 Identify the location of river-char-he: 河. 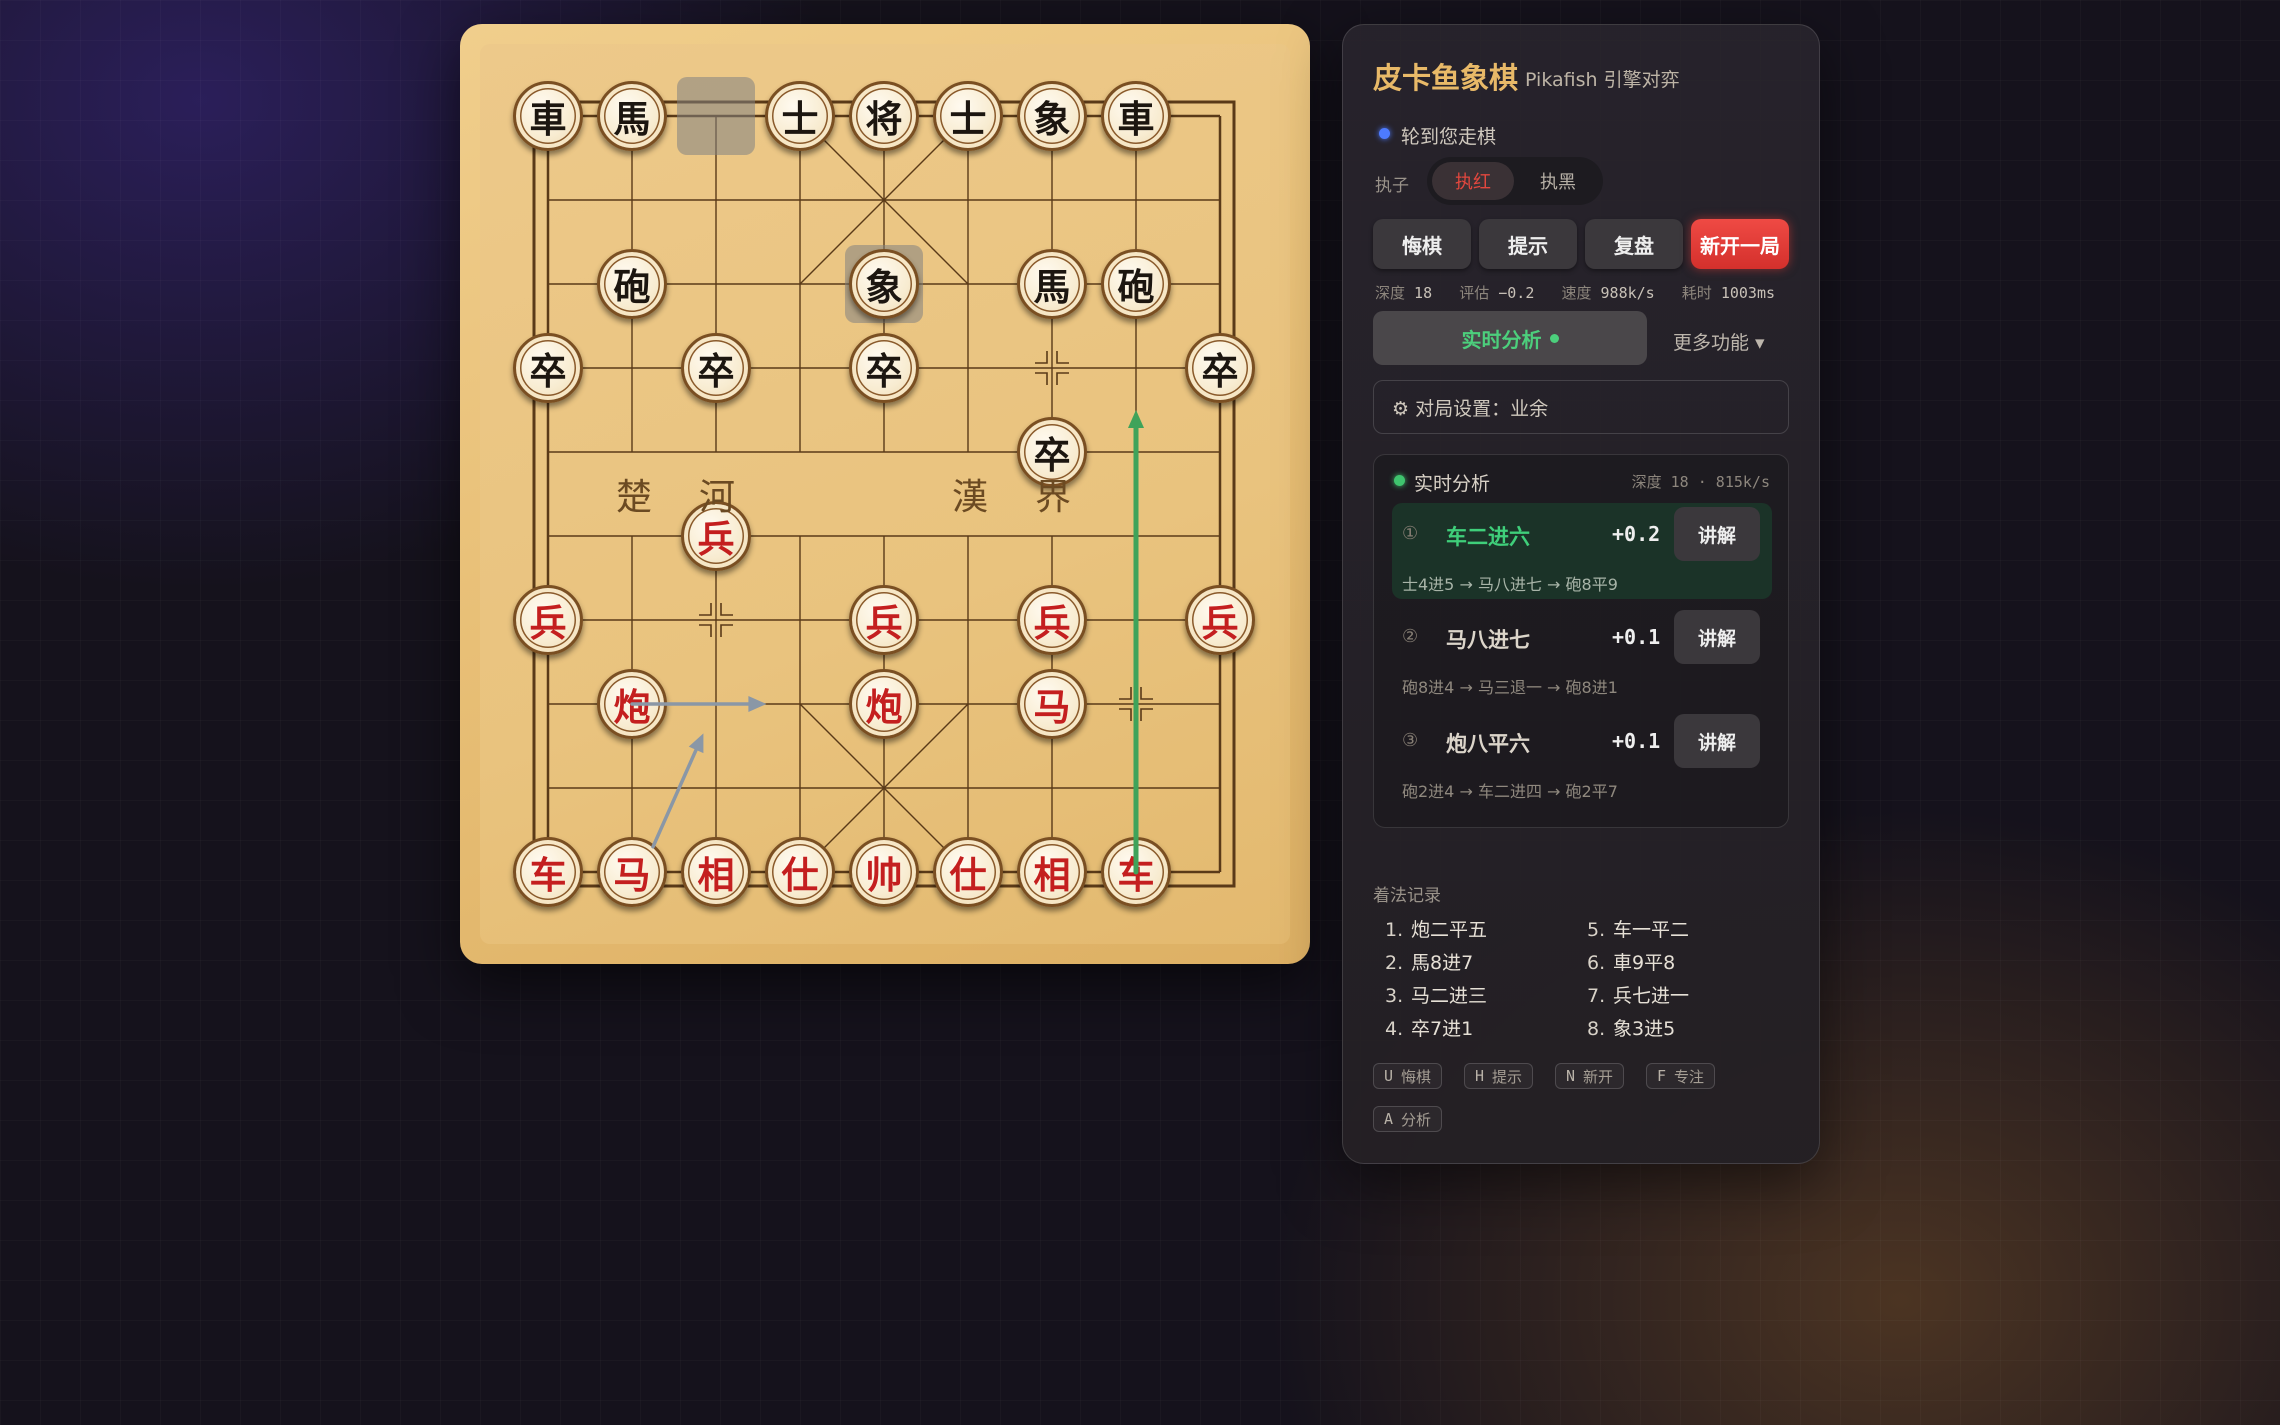
(717, 497).